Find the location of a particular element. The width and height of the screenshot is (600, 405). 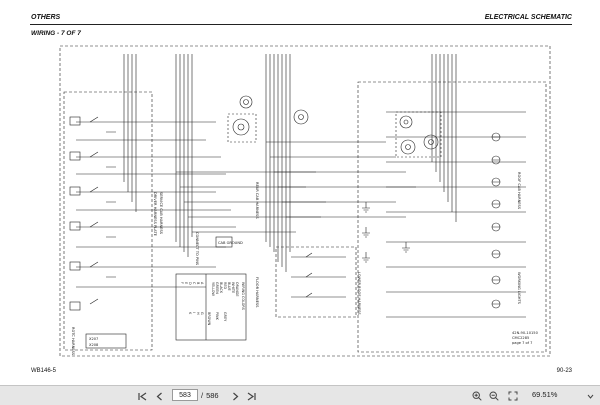

page-number: 90-23 is located at coordinates (564, 371).